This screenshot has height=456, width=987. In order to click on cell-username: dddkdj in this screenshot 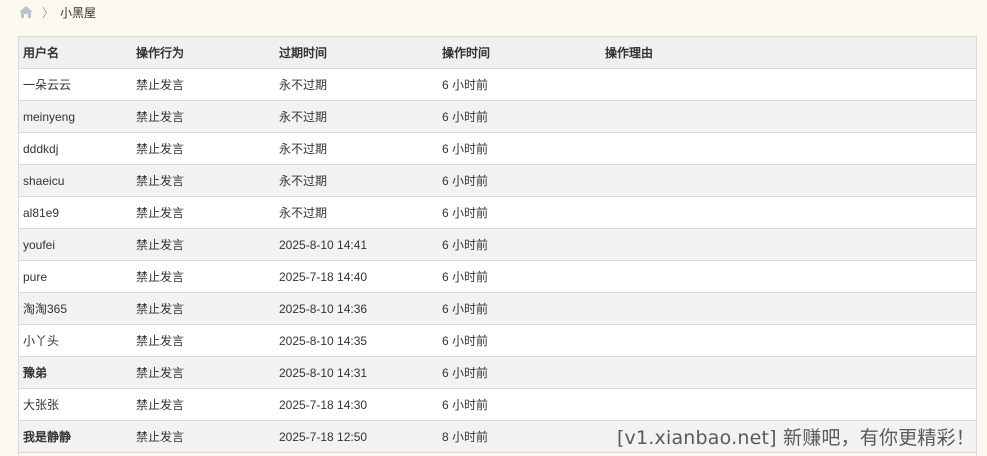, I will do `click(75, 148)`.